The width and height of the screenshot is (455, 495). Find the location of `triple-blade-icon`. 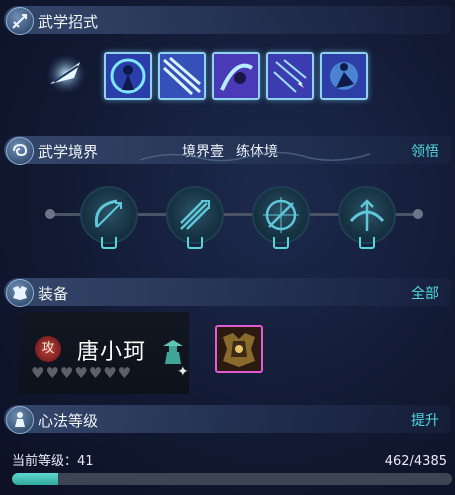

triple-blade-icon is located at coordinates (182, 76).